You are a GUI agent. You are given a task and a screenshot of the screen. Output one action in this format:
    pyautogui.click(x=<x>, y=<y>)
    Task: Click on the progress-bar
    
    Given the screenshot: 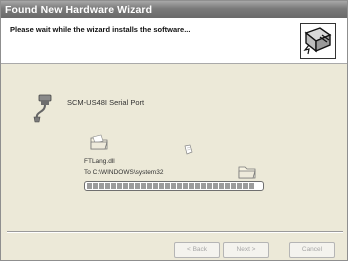 What is the action you would take?
    pyautogui.click(x=174, y=186)
    